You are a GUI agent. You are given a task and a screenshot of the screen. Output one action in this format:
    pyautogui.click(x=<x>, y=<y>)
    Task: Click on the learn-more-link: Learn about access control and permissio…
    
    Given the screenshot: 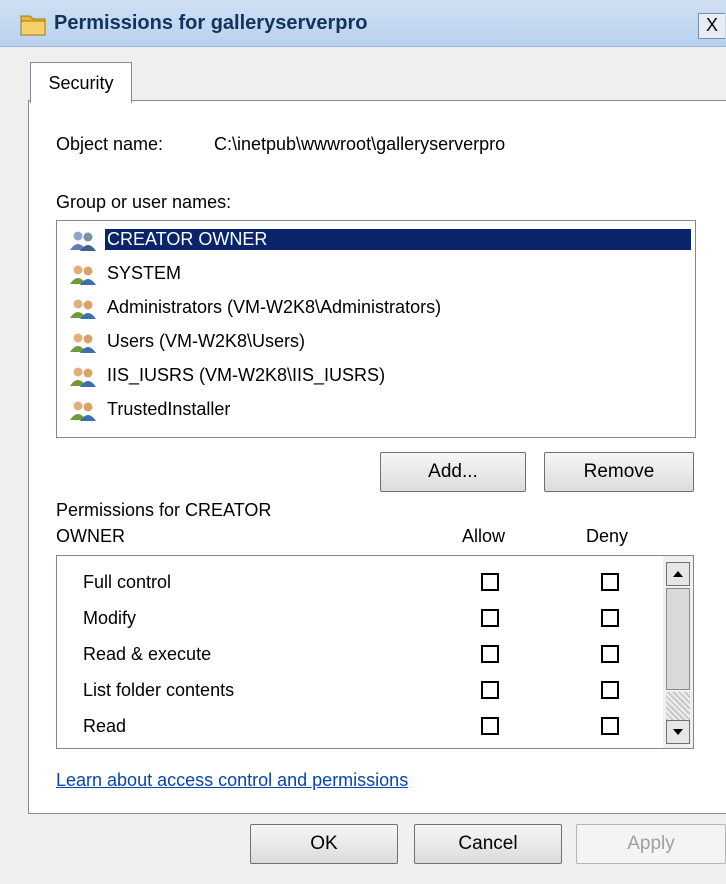 What is the action you would take?
    pyautogui.click(x=232, y=780)
    